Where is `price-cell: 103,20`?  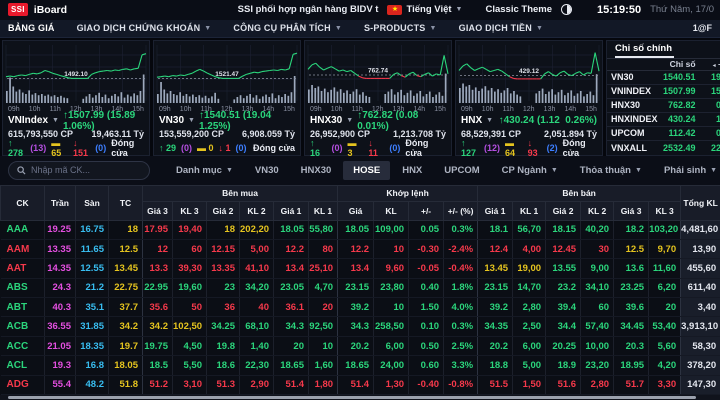
price-cell: 103,20 is located at coordinates (665, 230).